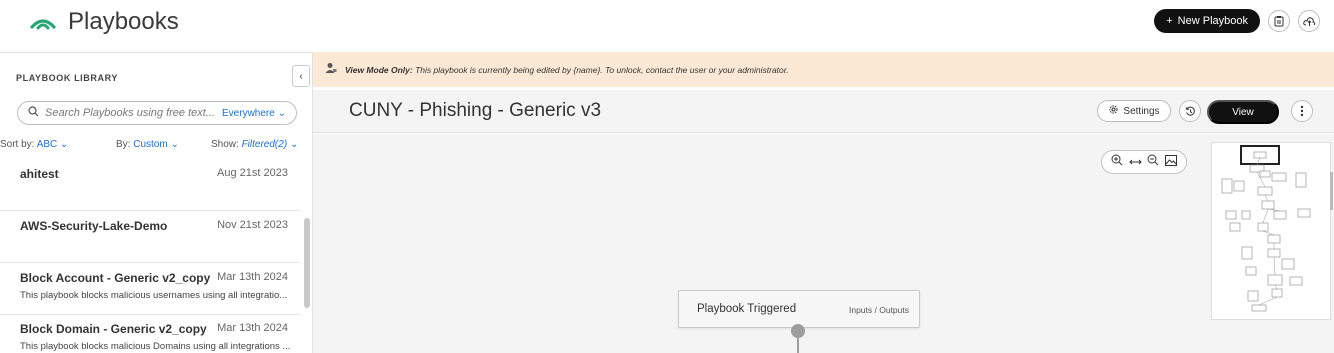 The image size is (1334, 353). I want to click on zoom-in-icon, so click(1117, 162).